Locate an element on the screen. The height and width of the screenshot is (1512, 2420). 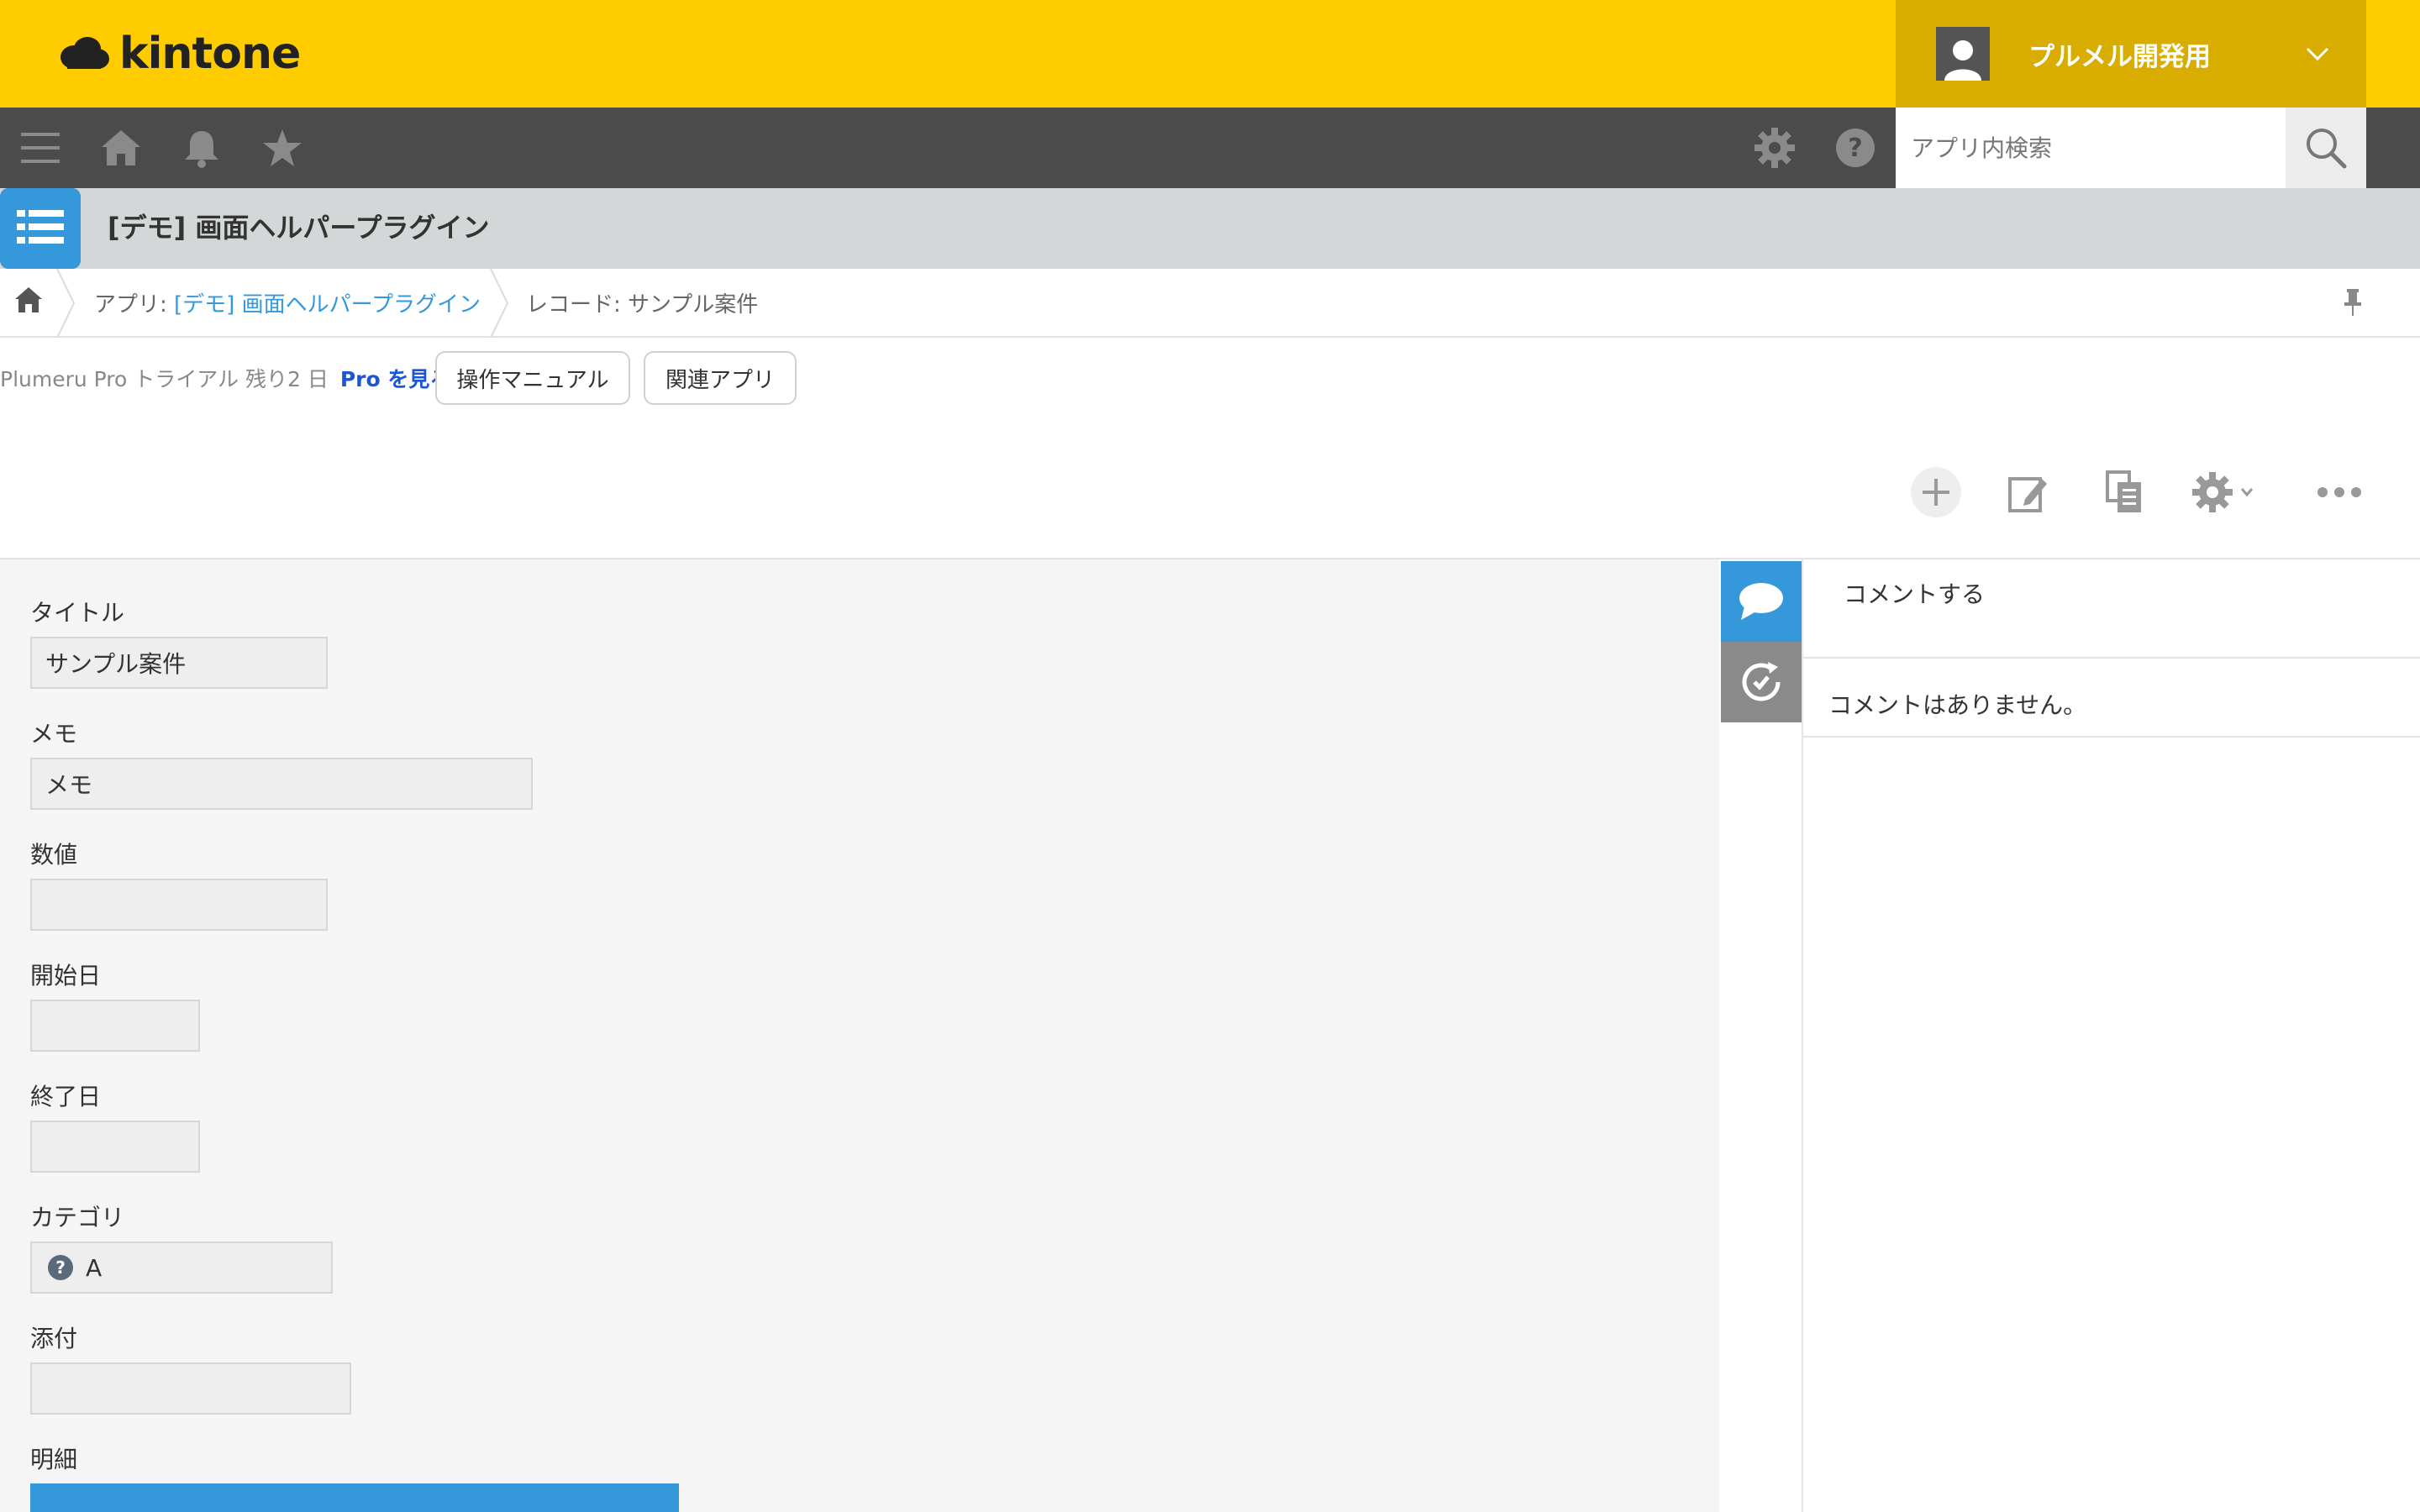
breadcrumb-app-prefix: アプリ: is located at coordinates (134, 305).